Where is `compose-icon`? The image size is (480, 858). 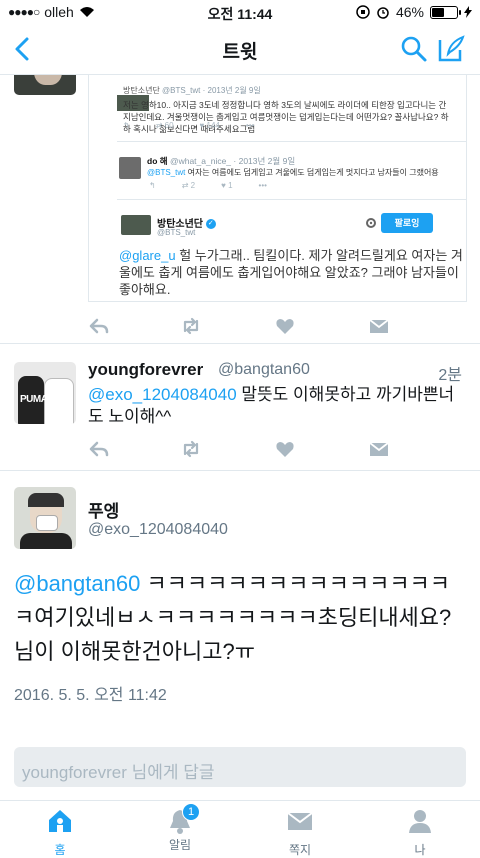
compose-icon is located at coordinates (451, 49).